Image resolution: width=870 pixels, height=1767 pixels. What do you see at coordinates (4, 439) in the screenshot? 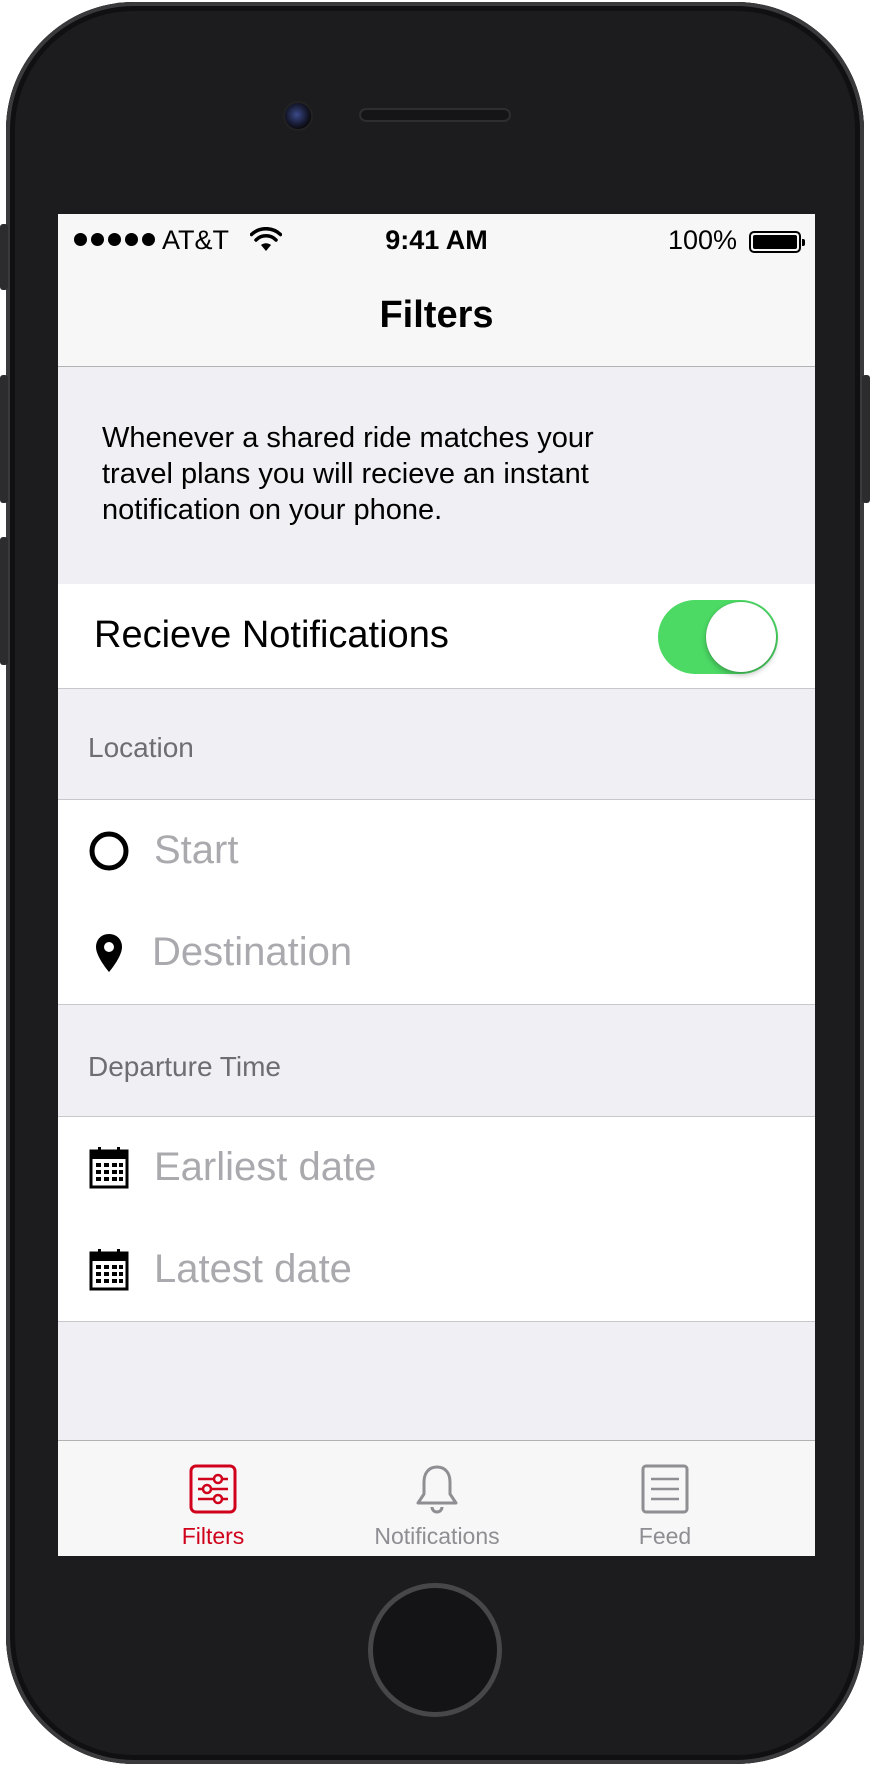
I see `volume-up-button` at bounding box center [4, 439].